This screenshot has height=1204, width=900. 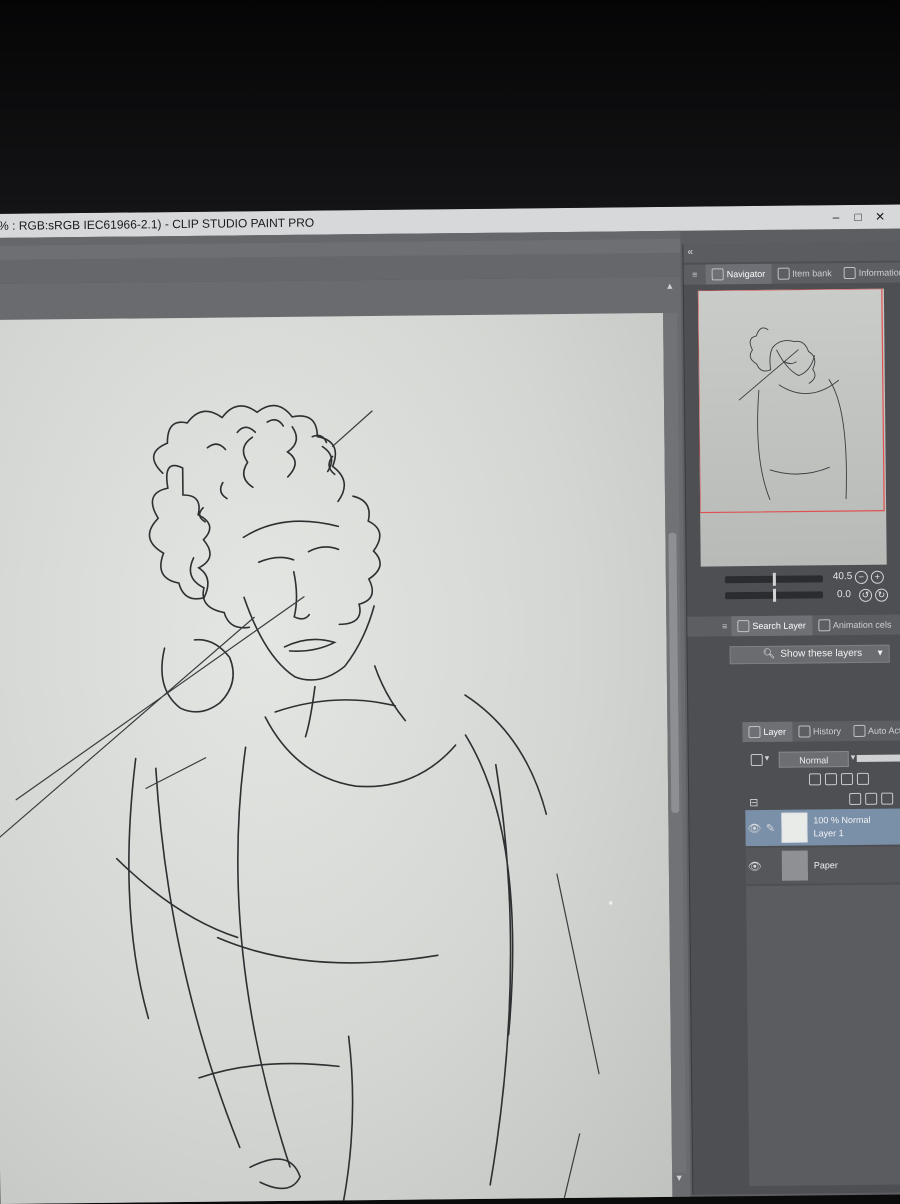 I want to click on tab-animation-cels: Animation cels, so click(x=855, y=625).